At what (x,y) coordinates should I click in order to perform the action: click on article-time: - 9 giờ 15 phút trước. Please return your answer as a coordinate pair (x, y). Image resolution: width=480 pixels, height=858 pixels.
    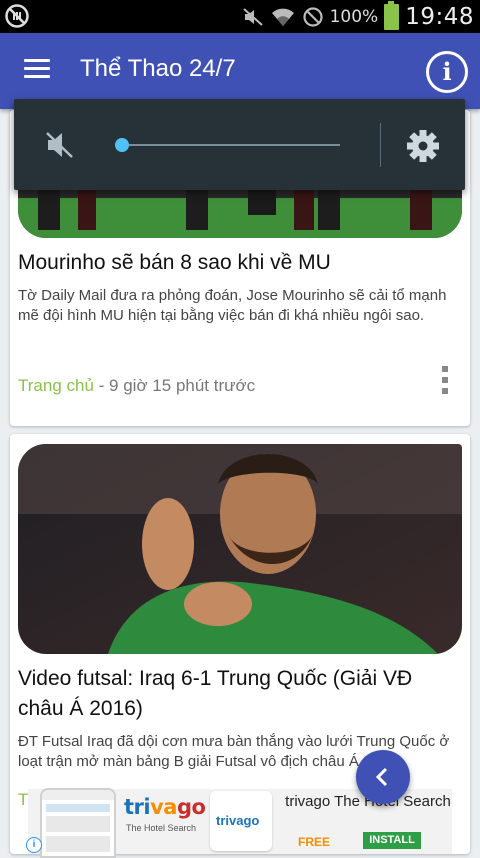
    Looking at the image, I should click on (174, 385).